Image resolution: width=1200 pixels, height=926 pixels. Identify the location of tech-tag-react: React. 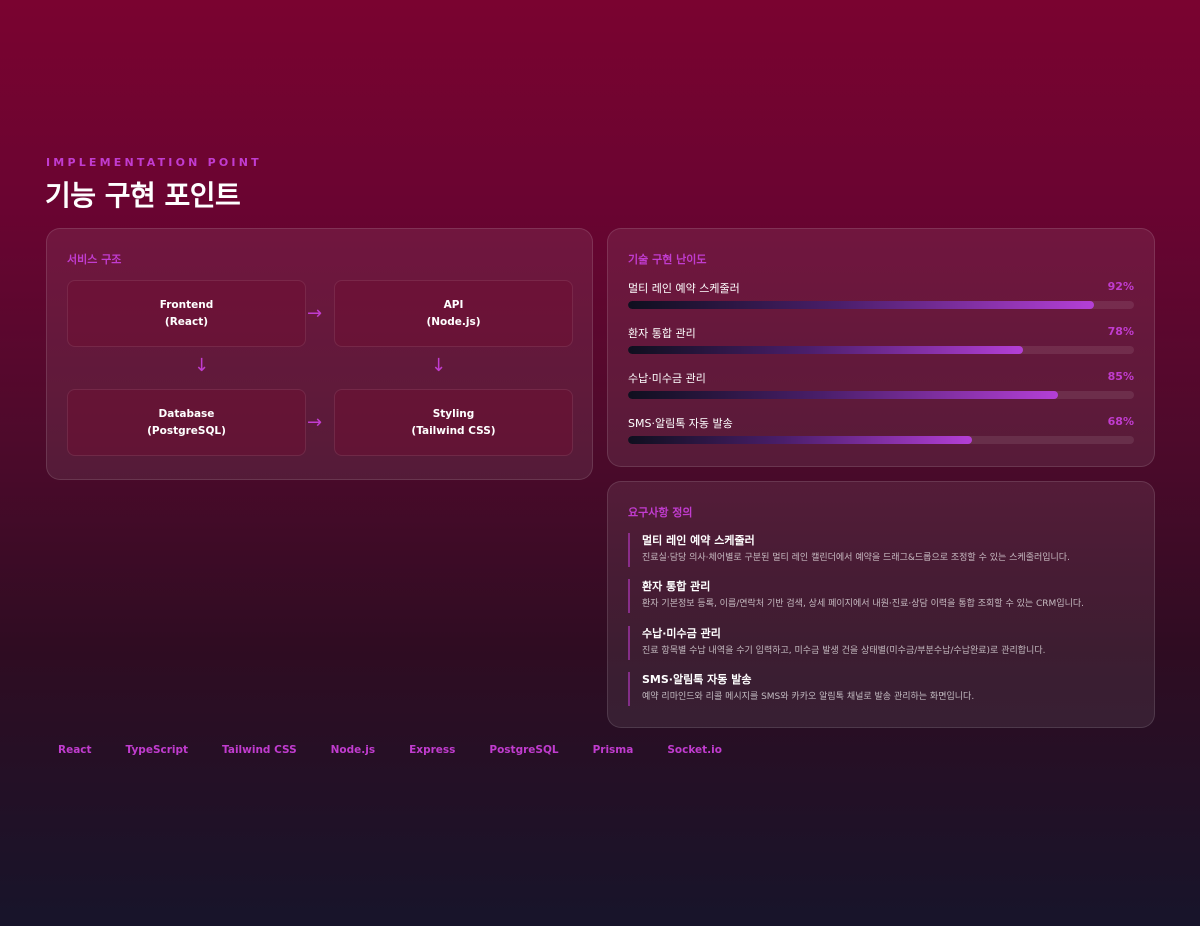
(75, 750).